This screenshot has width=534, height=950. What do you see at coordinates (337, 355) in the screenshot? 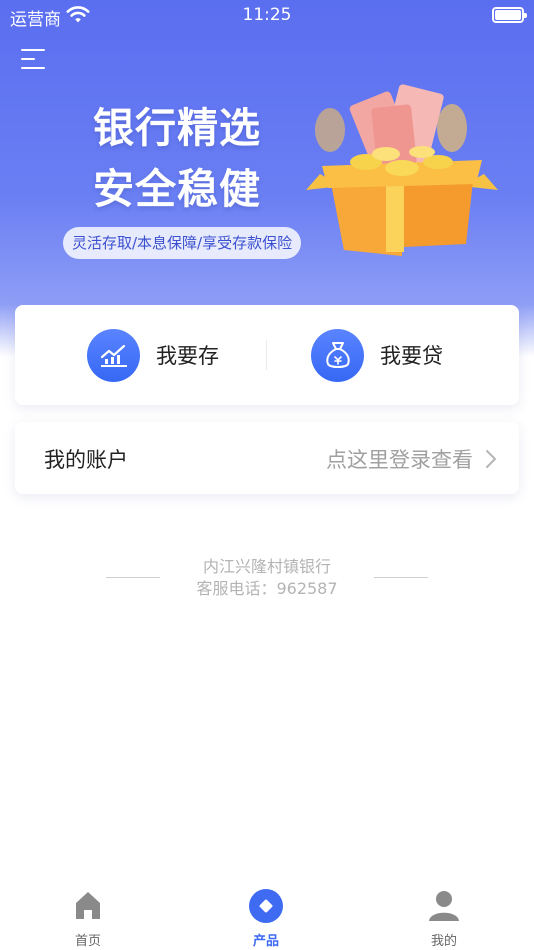
I see `money-bag-icon` at bounding box center [337, 355].